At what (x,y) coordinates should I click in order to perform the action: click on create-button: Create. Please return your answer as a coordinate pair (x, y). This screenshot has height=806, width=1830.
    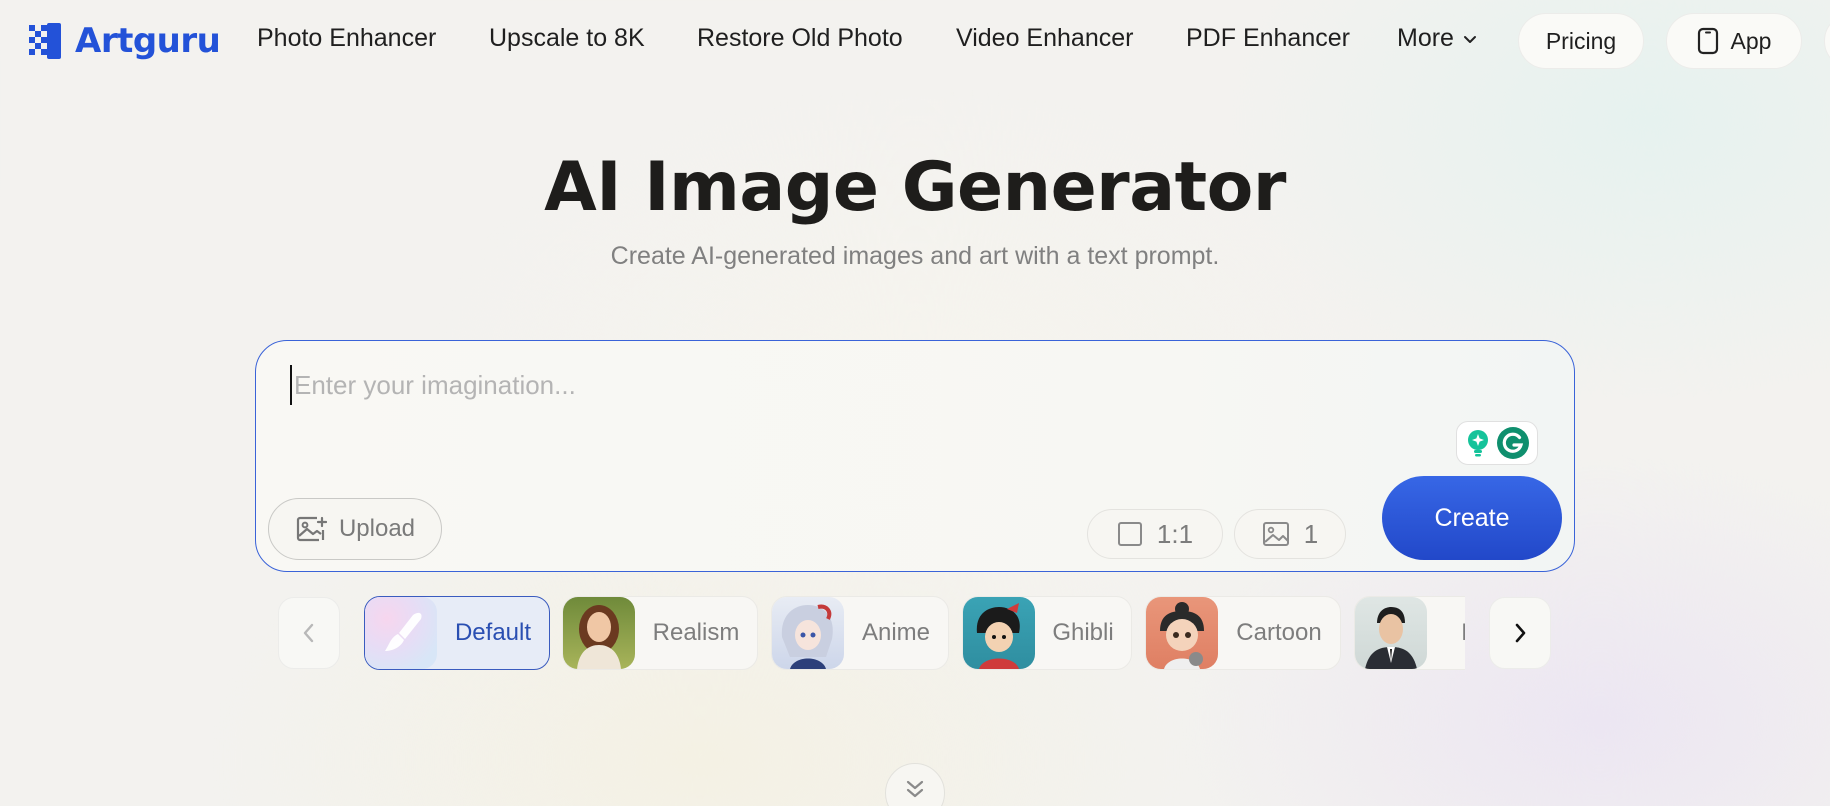
    Looking at the image, I should click on (1472, 518).